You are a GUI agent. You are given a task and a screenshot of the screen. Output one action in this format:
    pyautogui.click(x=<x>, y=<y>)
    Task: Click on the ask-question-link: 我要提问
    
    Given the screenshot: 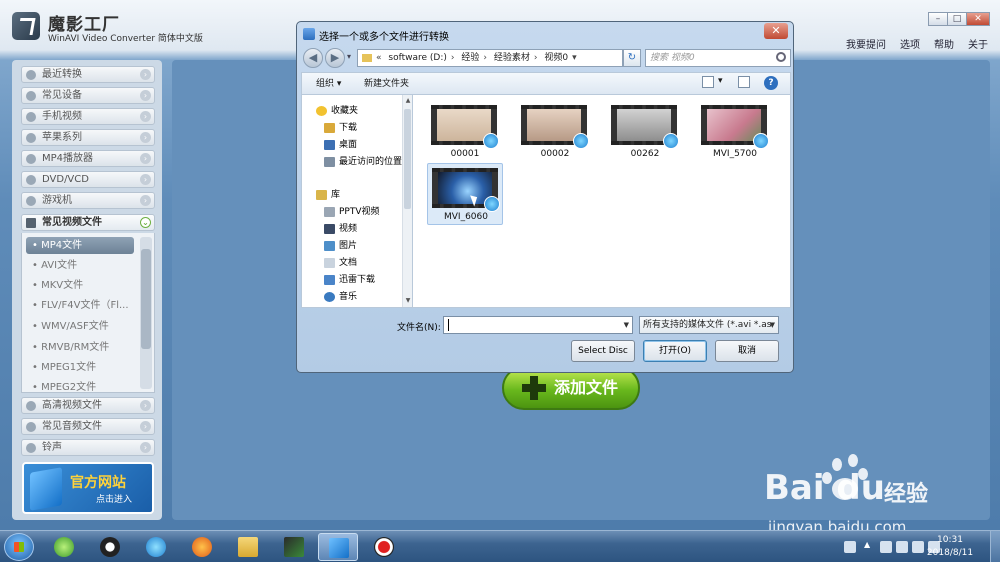 What is the action you would take?
    pyautogui.click(x=866, y=43)
    